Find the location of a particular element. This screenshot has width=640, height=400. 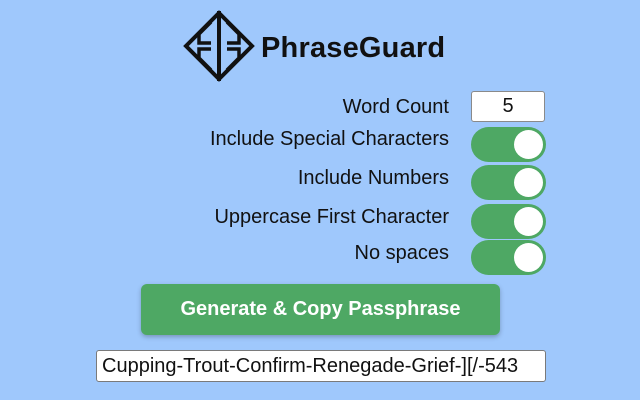

word-count-input: 5 is located at coordinates (508, 106).